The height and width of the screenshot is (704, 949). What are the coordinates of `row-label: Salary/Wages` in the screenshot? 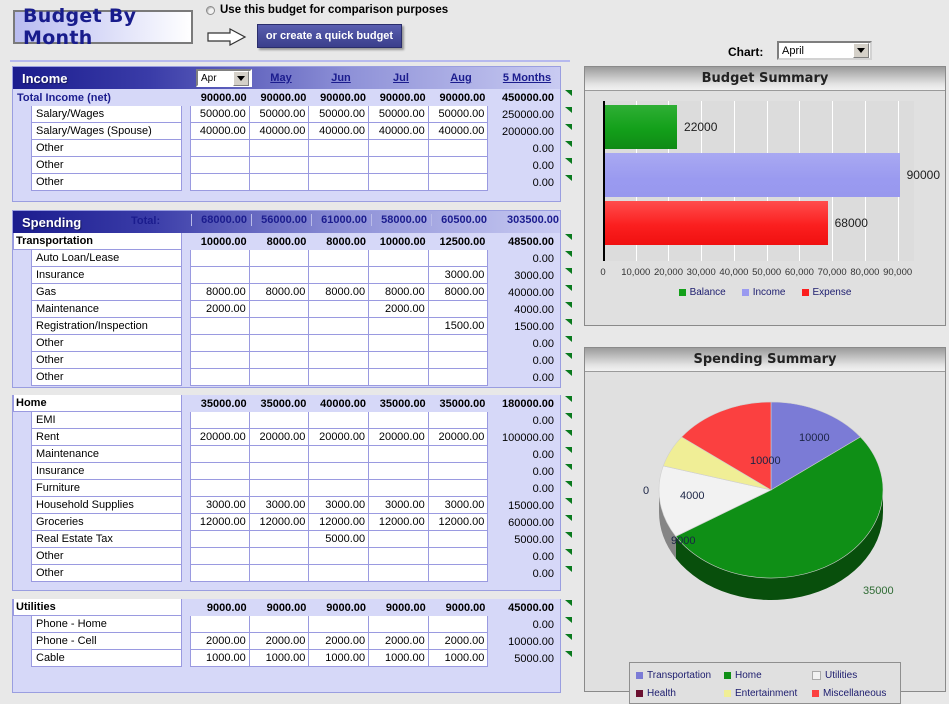 It's located at (107, 114).